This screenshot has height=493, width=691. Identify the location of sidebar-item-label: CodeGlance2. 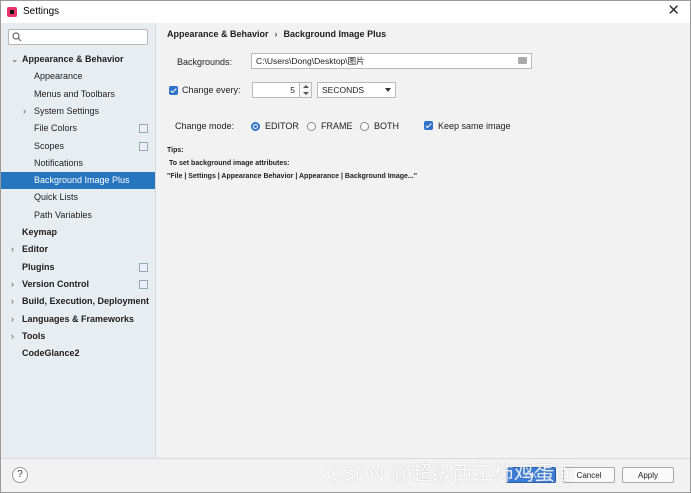
(51, 353).